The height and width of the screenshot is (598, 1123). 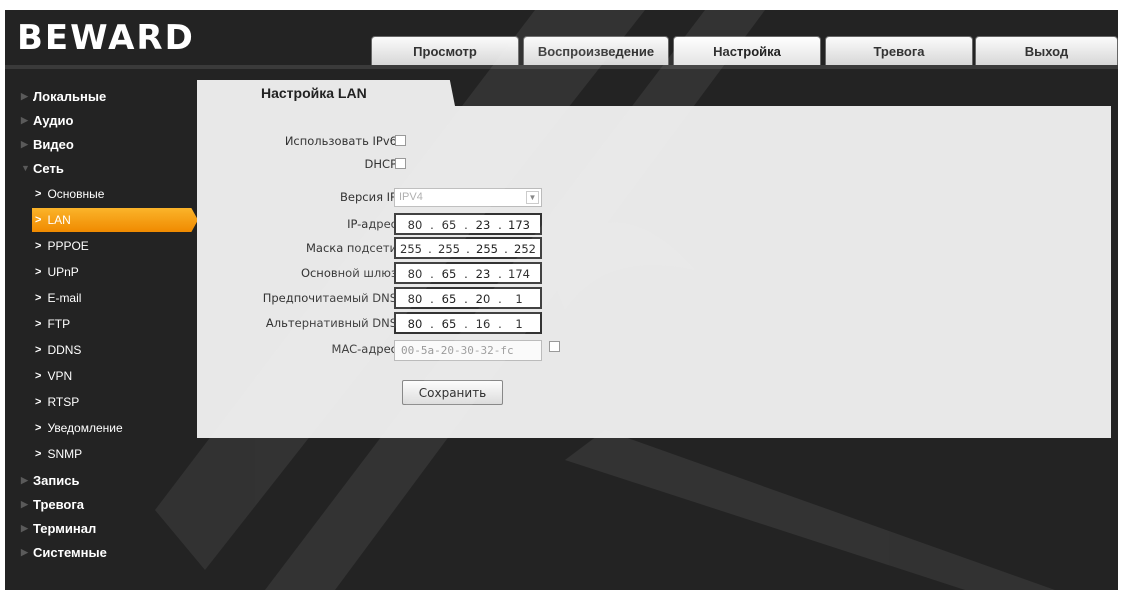 What do you see at coordinates (101, 194) in the screenshot?
I see `sidebar-item-basic: > Основные` at bounding box center [101, 194].